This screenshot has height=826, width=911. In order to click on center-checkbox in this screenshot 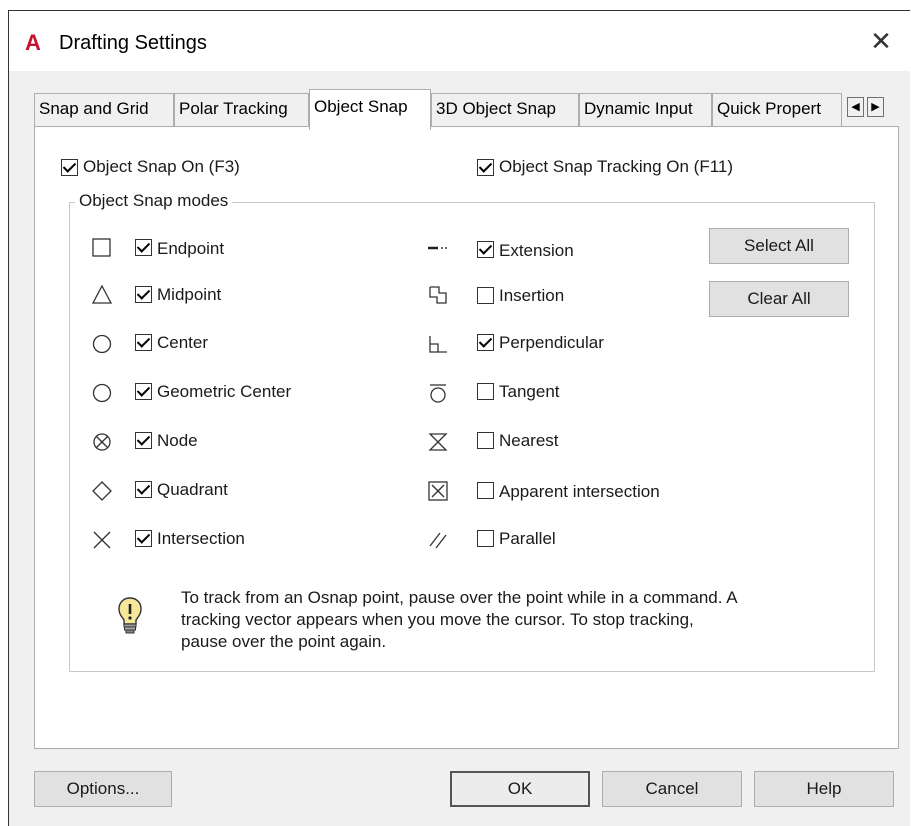, I will do `click(143, 342)`.